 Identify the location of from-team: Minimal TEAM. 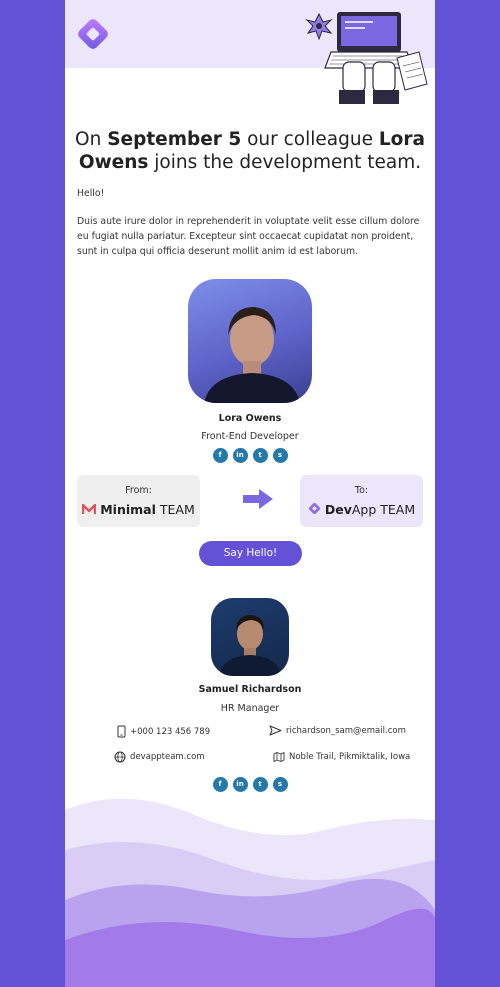
(138, 509).